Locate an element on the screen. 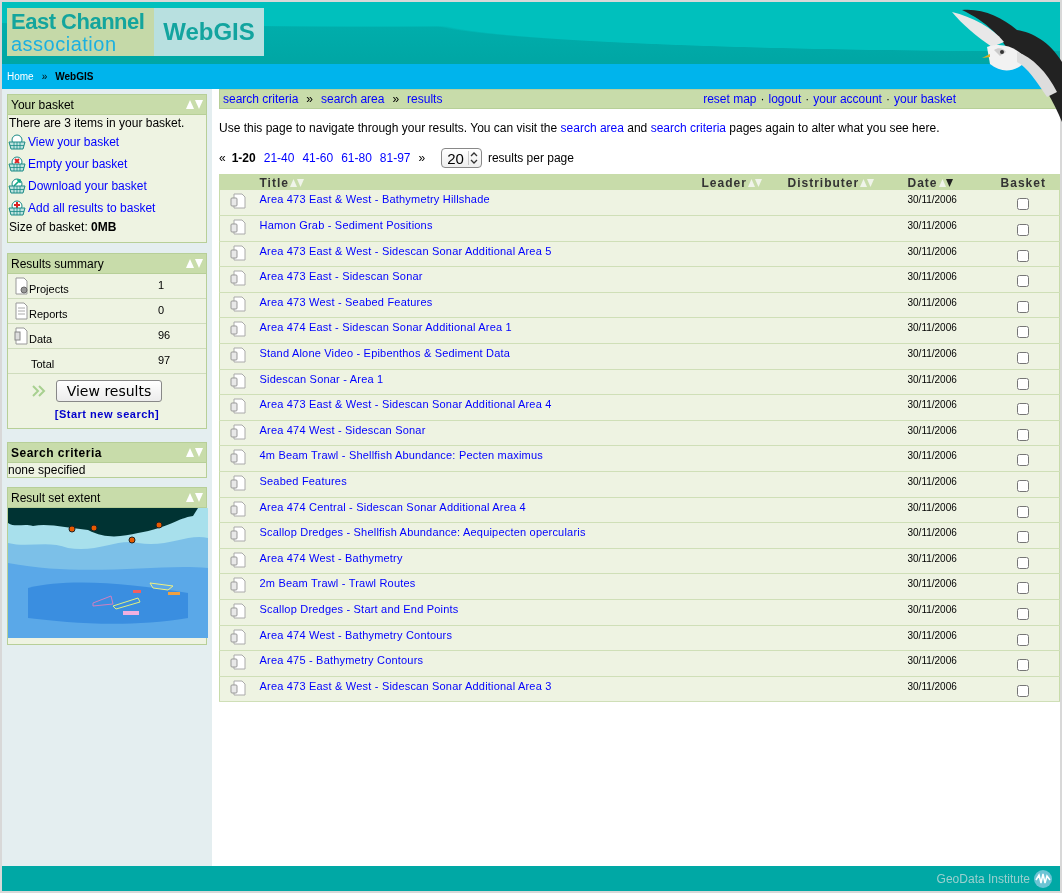  result-title-link: Area 473 West - Seabed Features is located at coordinates (346, 301).